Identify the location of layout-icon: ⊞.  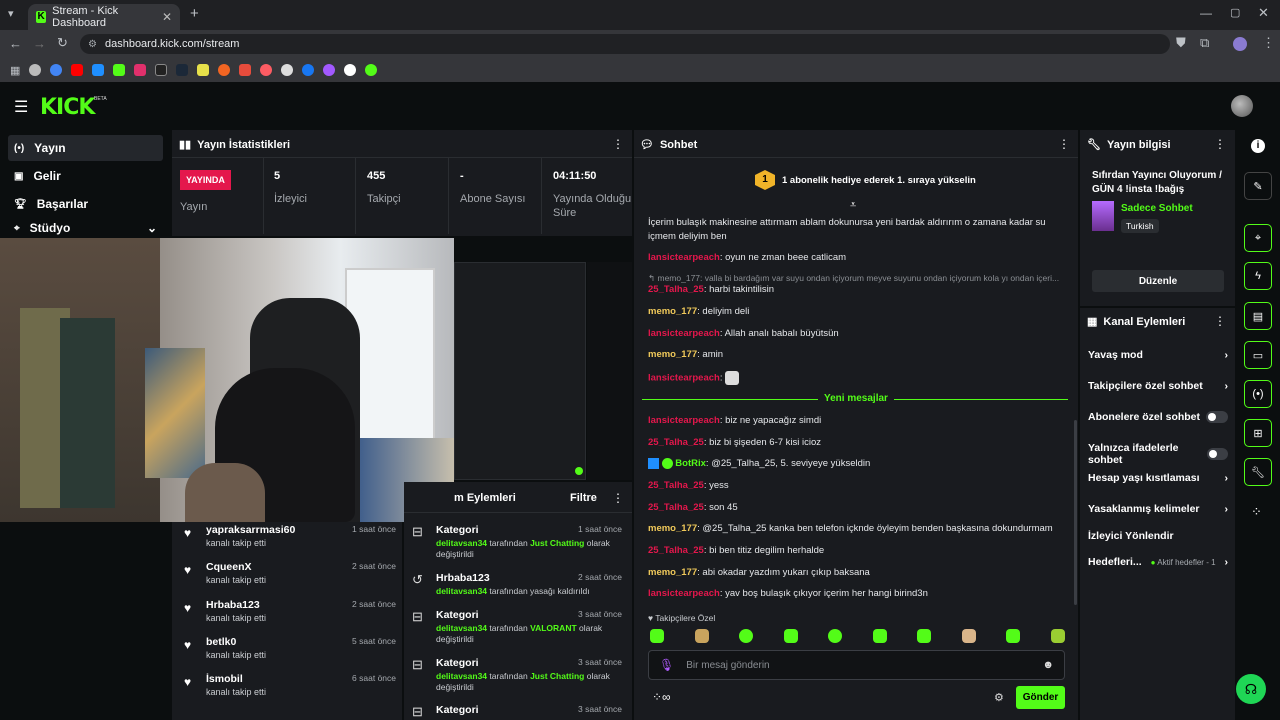
(1258, 433).